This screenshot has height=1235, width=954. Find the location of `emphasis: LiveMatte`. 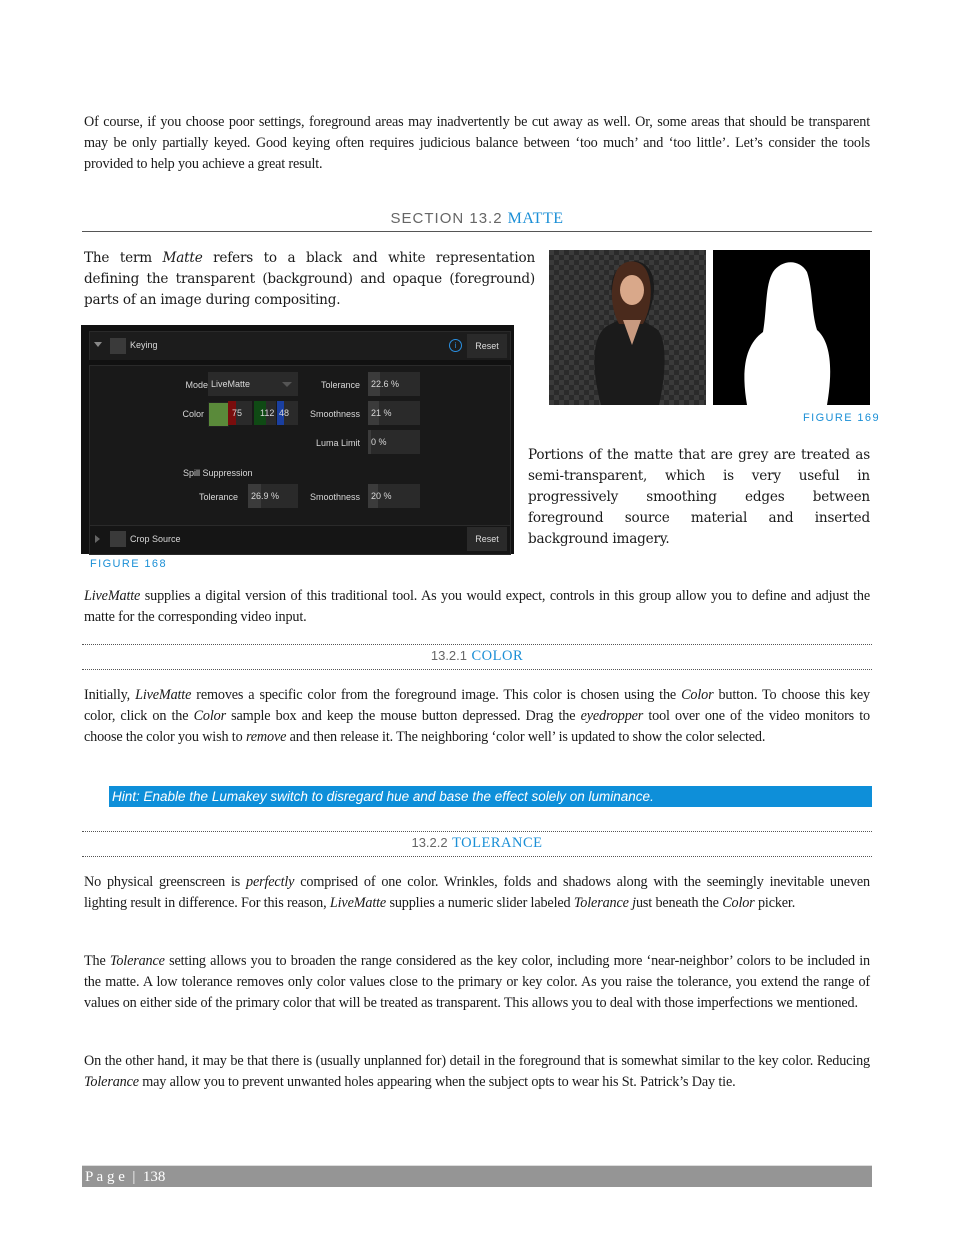

emphasis: LiveMatte is located at coordinates (112, 596).